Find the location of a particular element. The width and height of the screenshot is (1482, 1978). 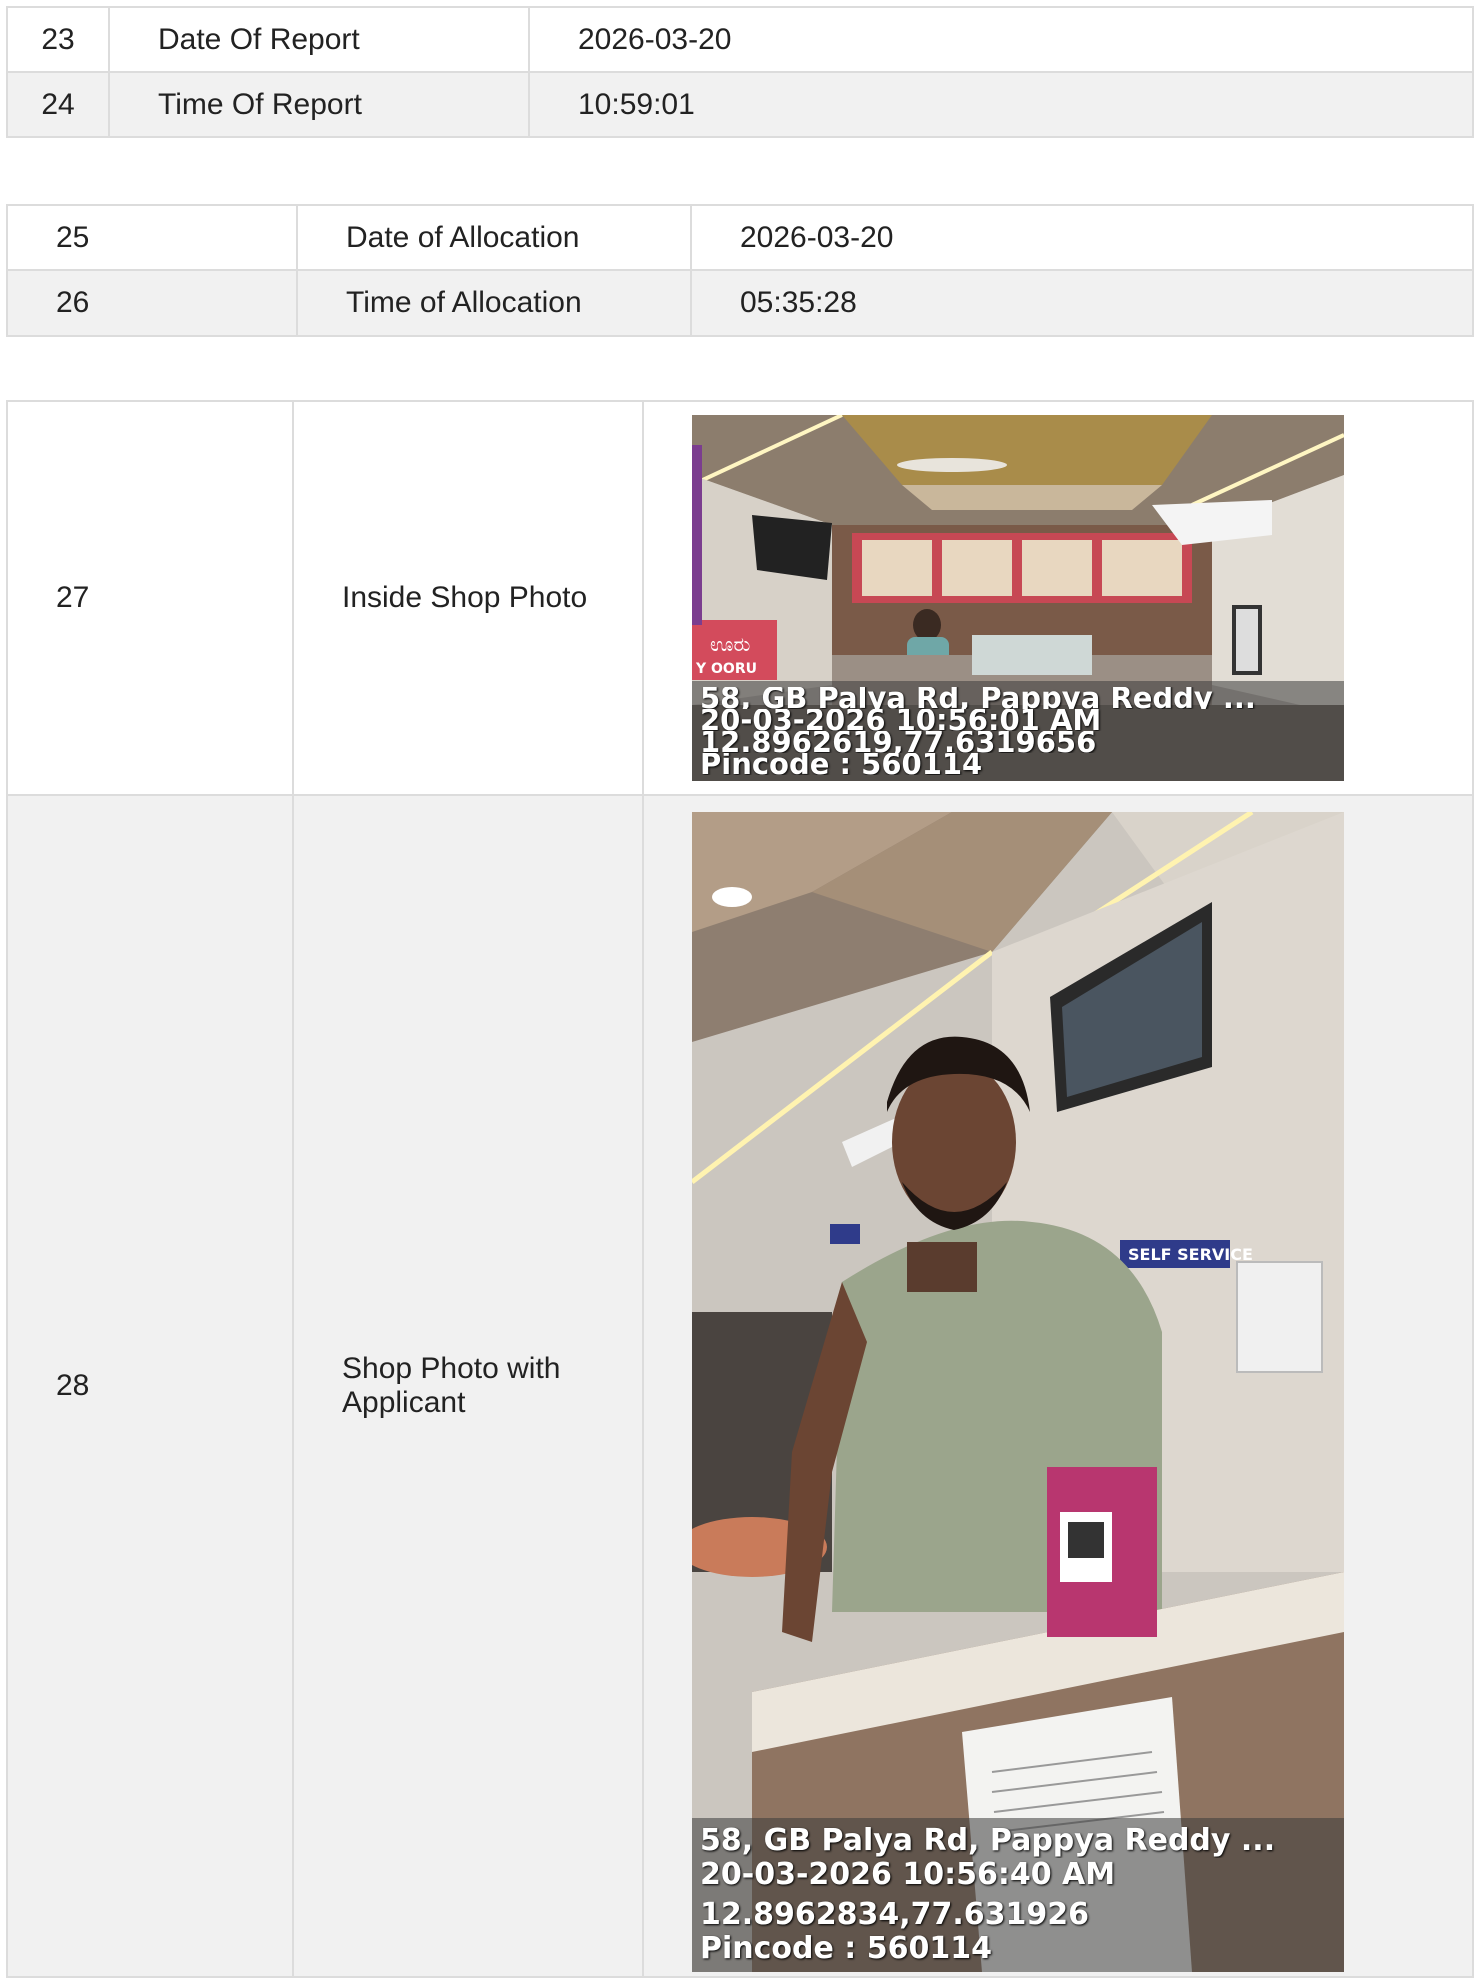

table-row: 23 Date Of Report 2026-03-20 is located at coordinates (740, 39).